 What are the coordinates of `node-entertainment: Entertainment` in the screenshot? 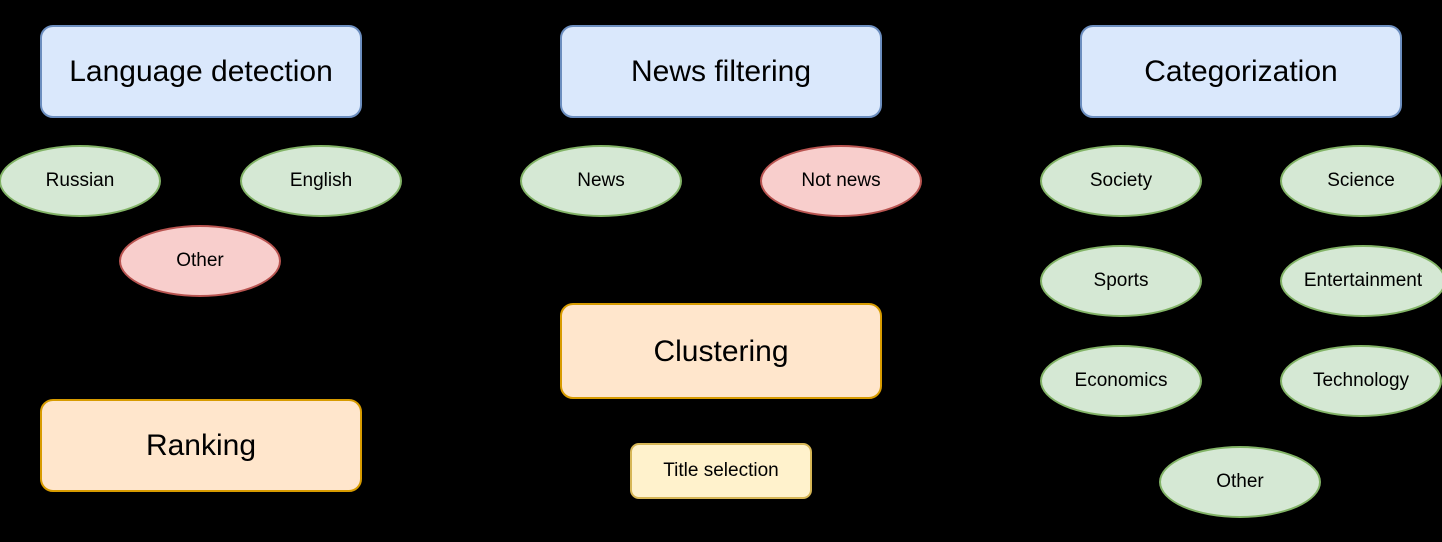 It's located at (1361, 281).